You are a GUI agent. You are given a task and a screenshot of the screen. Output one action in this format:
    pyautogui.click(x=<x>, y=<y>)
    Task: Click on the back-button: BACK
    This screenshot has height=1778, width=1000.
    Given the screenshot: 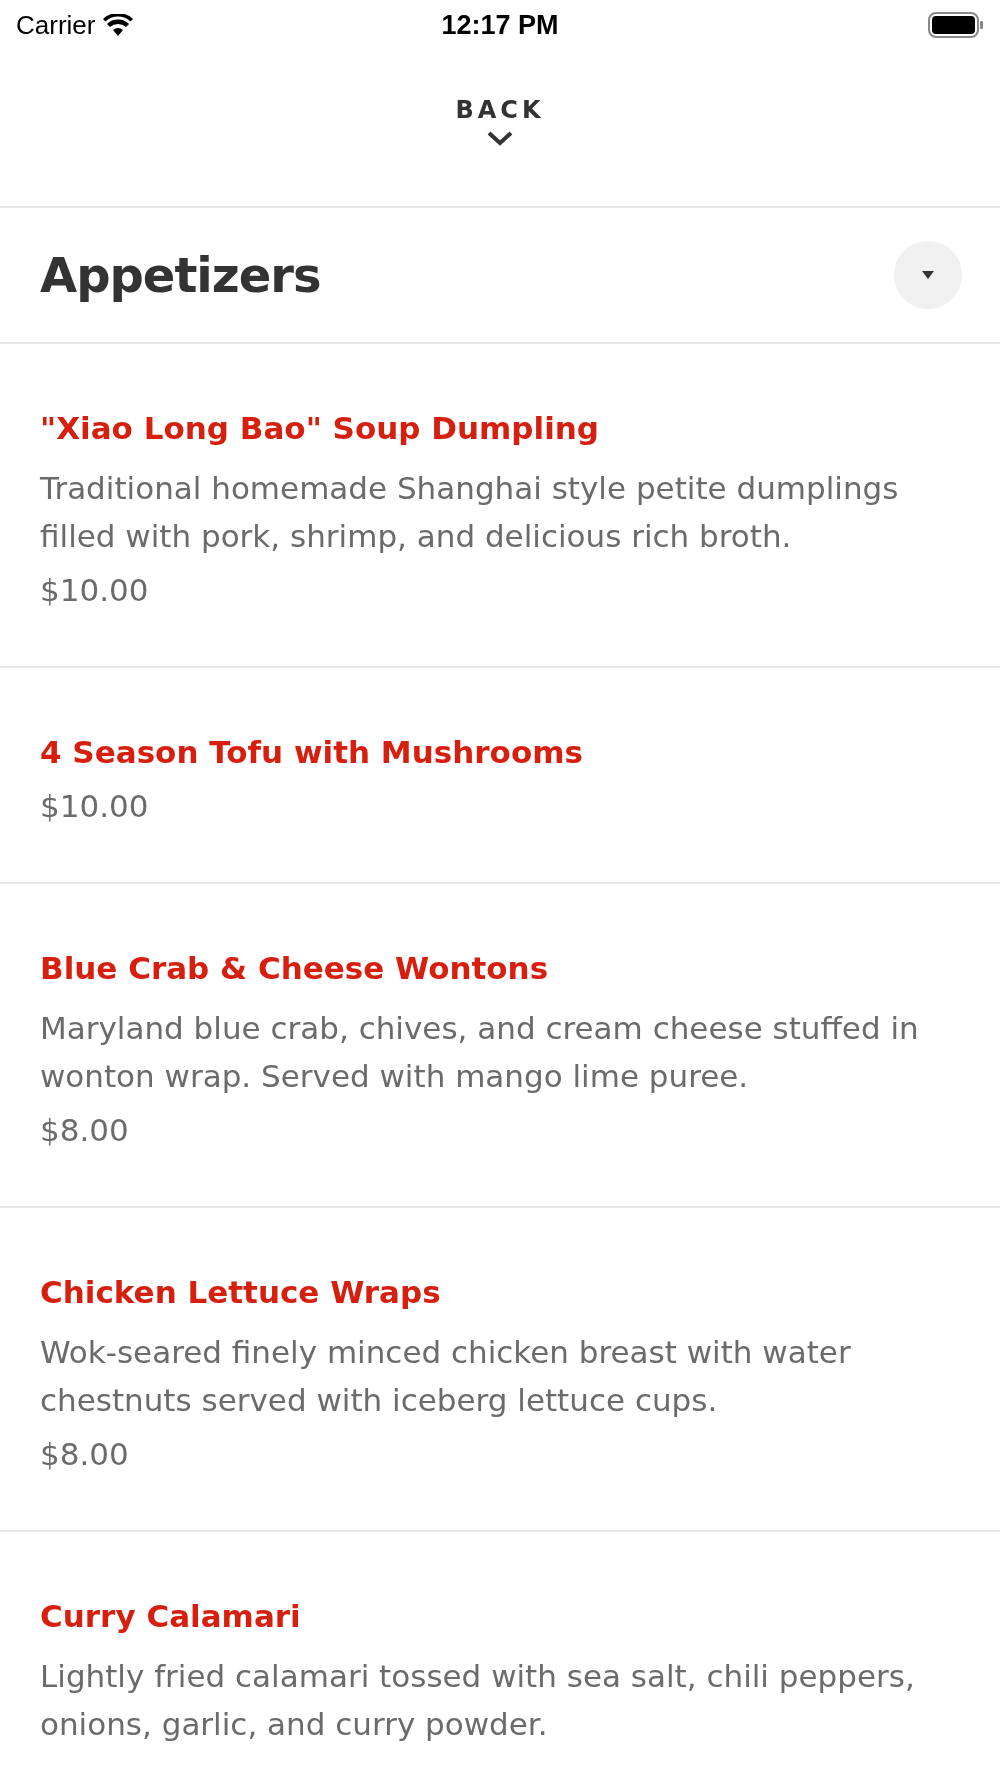 What is the action you would take?
    pyautogui.click(x=500, y=122)
    